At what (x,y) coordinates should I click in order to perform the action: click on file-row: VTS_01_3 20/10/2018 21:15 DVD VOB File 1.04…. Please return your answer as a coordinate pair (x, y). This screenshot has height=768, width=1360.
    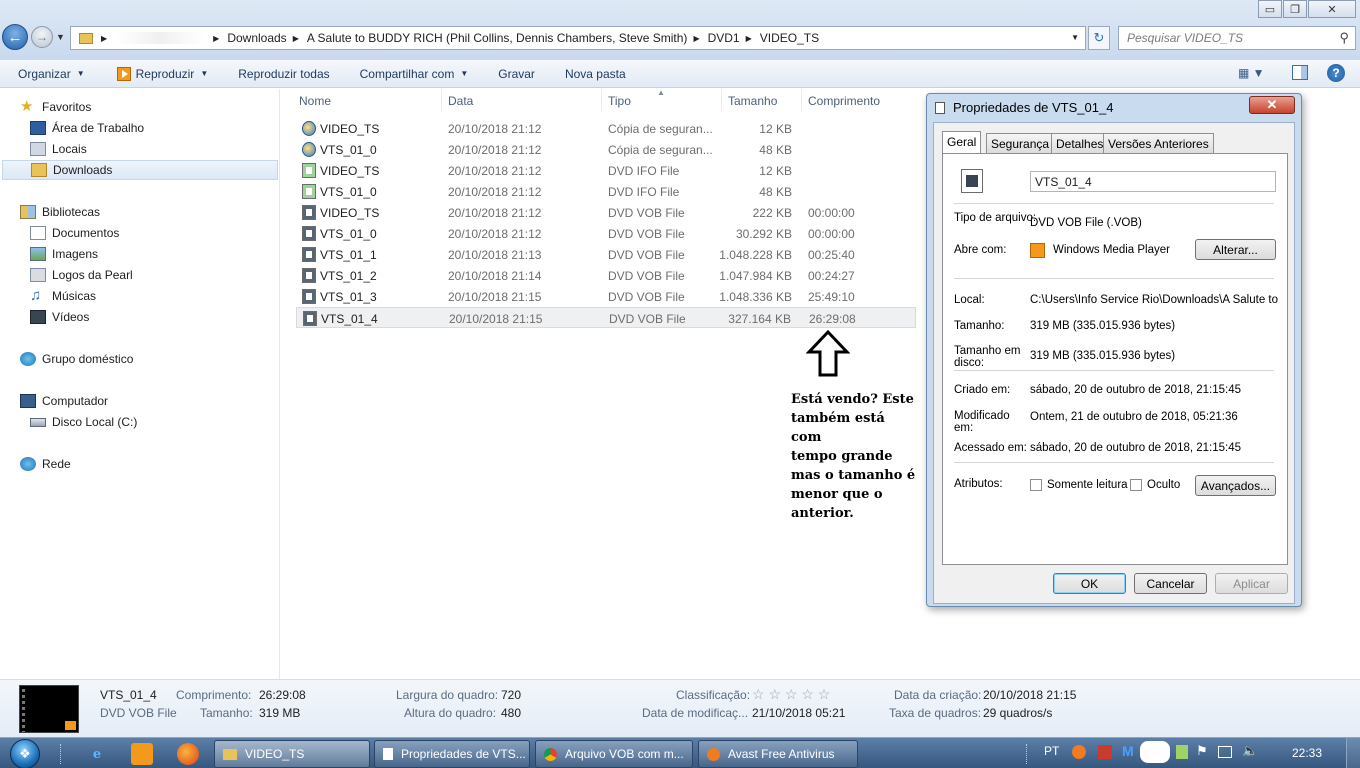
    Looking at the image, I should click on (606, 296).